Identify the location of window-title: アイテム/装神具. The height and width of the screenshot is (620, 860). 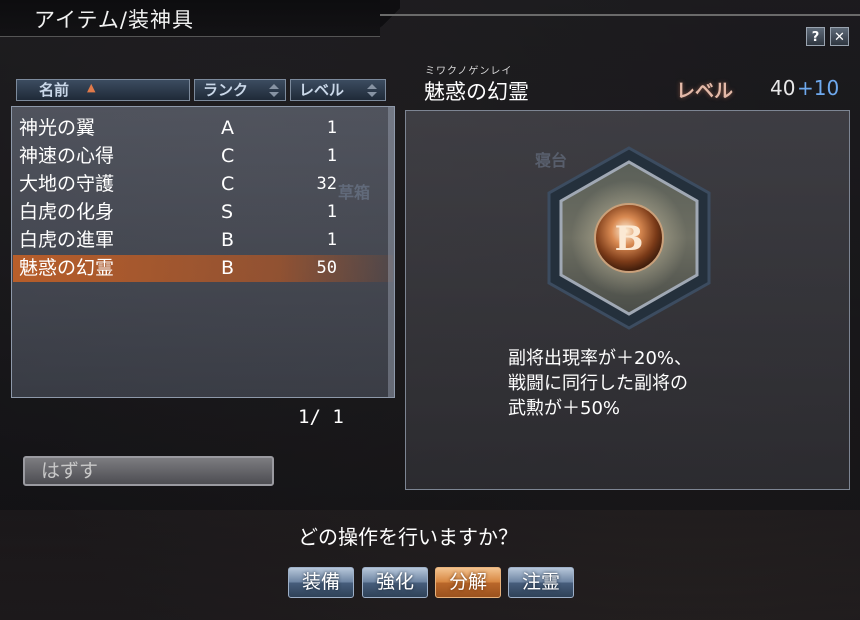
(114, 20).